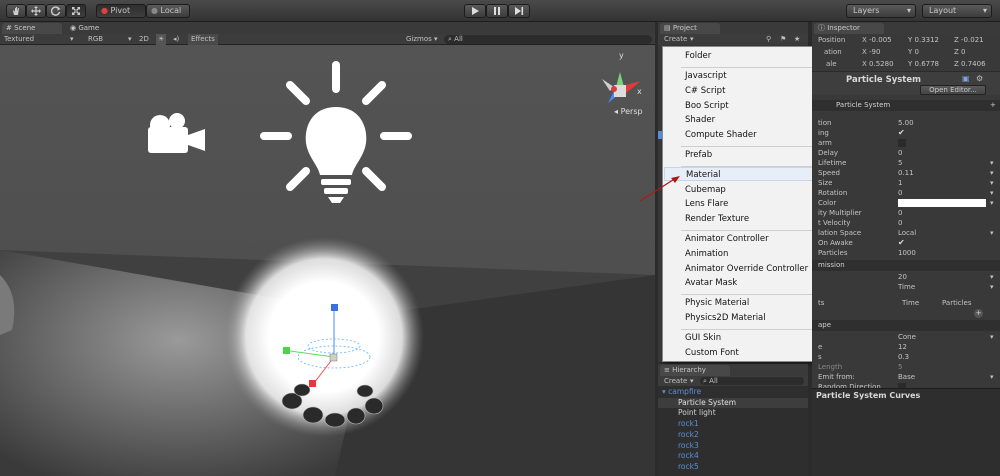 The height and width of the screenshot is (476, 1000). I want to click on effects-dropdown: Effects, so click(203, 39).